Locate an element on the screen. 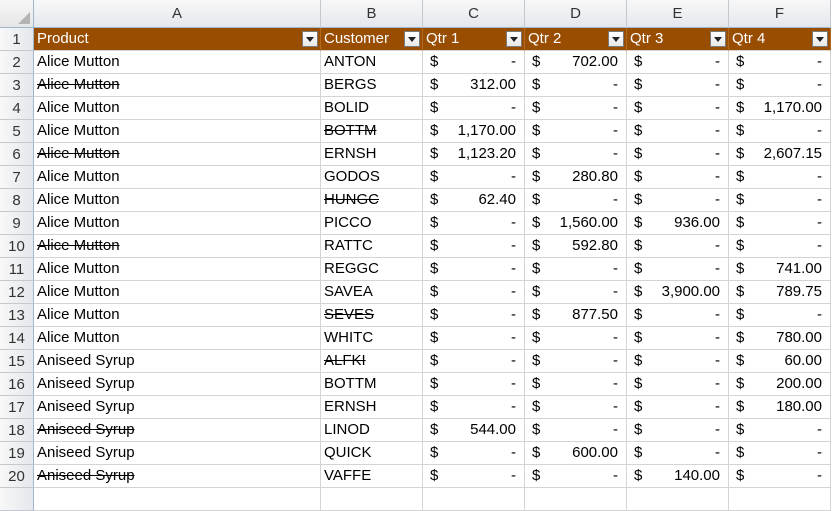 Image resolution: width=839 pixels, height=511 pixels. cell-qtr-2: $702.00 is located at coordinates (576, 62).